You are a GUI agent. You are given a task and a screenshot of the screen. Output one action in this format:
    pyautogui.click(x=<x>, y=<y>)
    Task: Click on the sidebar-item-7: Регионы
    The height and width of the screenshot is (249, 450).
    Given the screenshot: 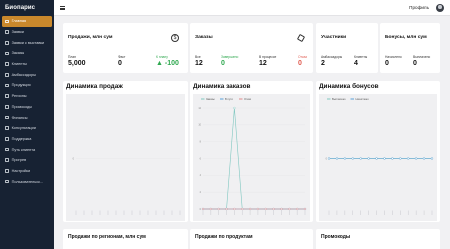 What is the action you would take?
    pyautogui.click(x=27, y=96)
    